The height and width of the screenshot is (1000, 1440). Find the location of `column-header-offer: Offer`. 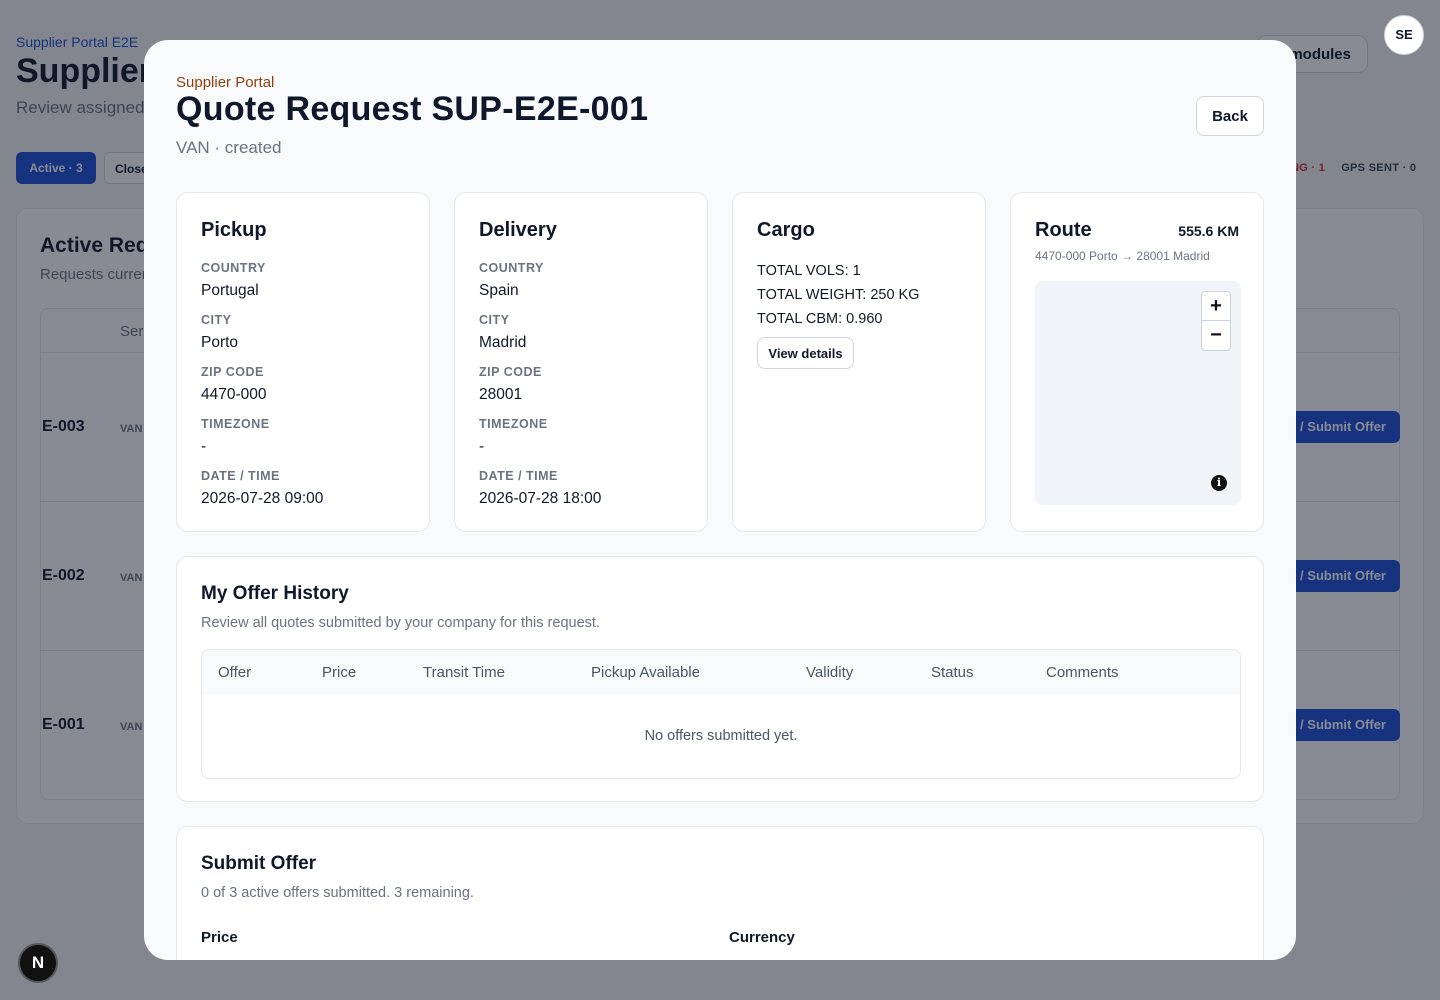

column-header-offer: Offer is located at coordinates (235, 672).